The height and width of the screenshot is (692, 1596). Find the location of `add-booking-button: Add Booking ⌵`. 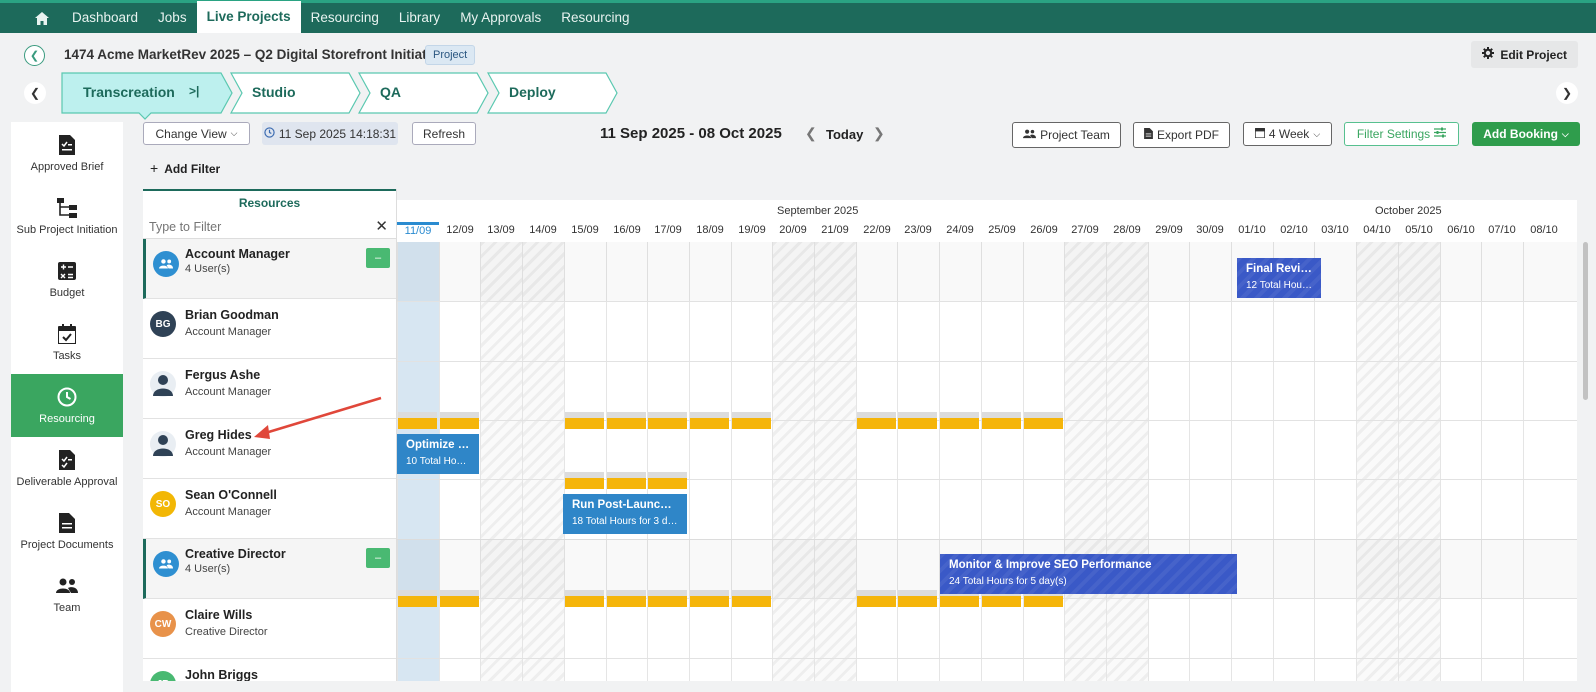

add-booking-button: Add Booking ⌵ is located at coordinates (1526, 134).